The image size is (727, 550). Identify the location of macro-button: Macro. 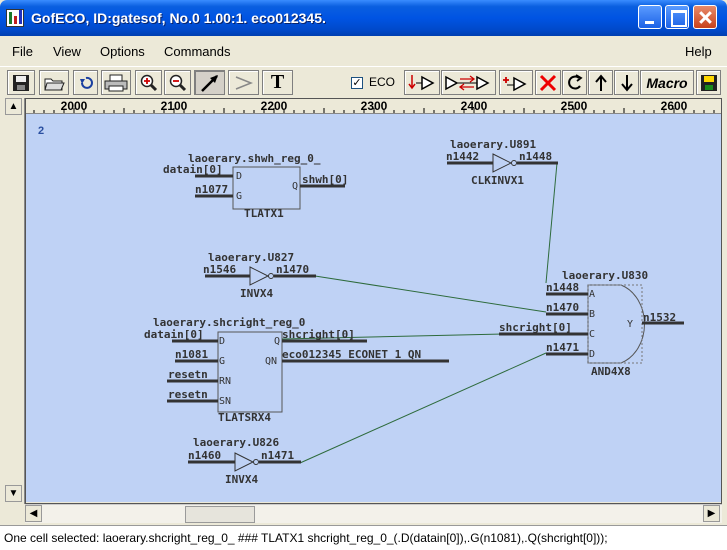
(667, 82).